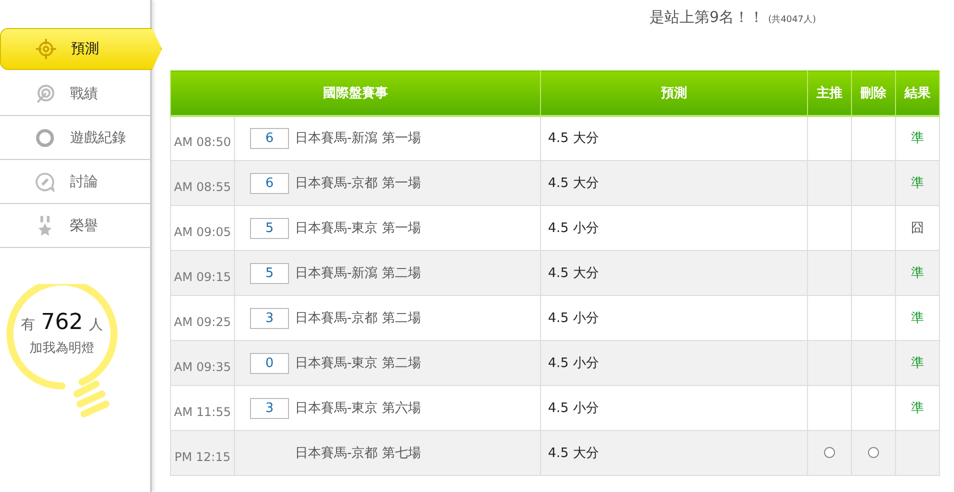 This screenshot has height=492, width=954. Describe the element at coordinates (358, 408) in the screenshot. I see `game-name: 日本賽馬-東京 第六場` at that location.